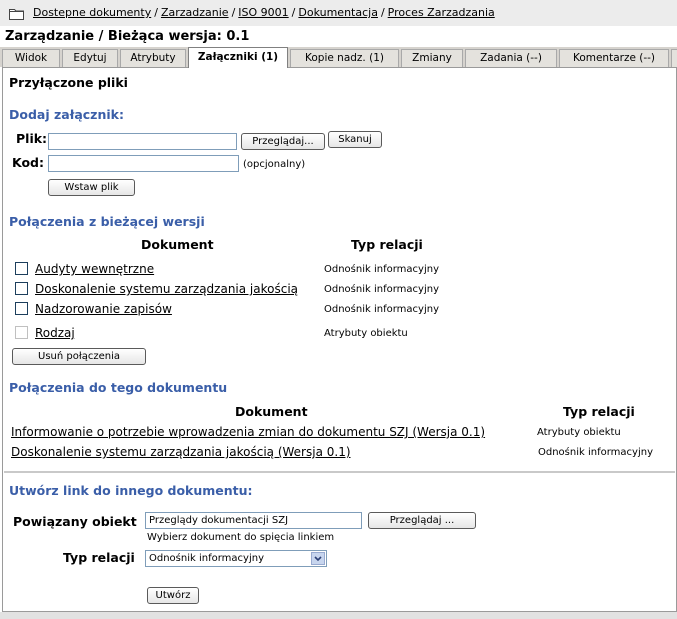 The image size is (677, 619). Describe the element at coordinates (253, 520) in the screenshot. I see `related-object-input: Przeglądy dokumentacji SZJ` at that location.